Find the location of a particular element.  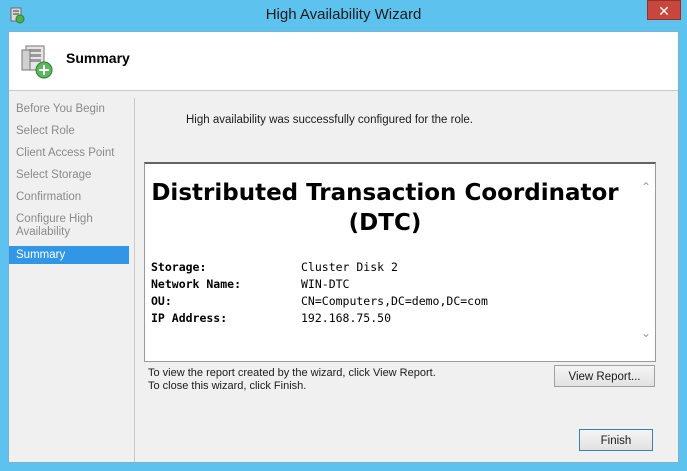

nav-step-confirmation: Confirmation is located at coordinates (69, 197).